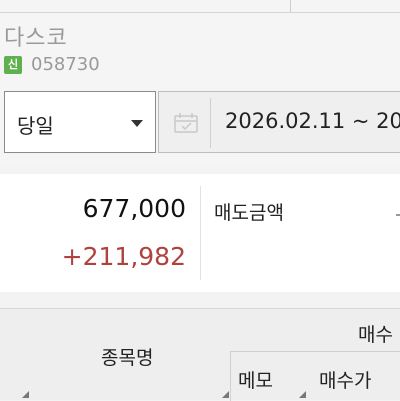 The width and height of the screenshot is (400, 401). Describe the element at coordinates (36, 36) in the screenshot. I see `stock-name: 다스코` at that location.